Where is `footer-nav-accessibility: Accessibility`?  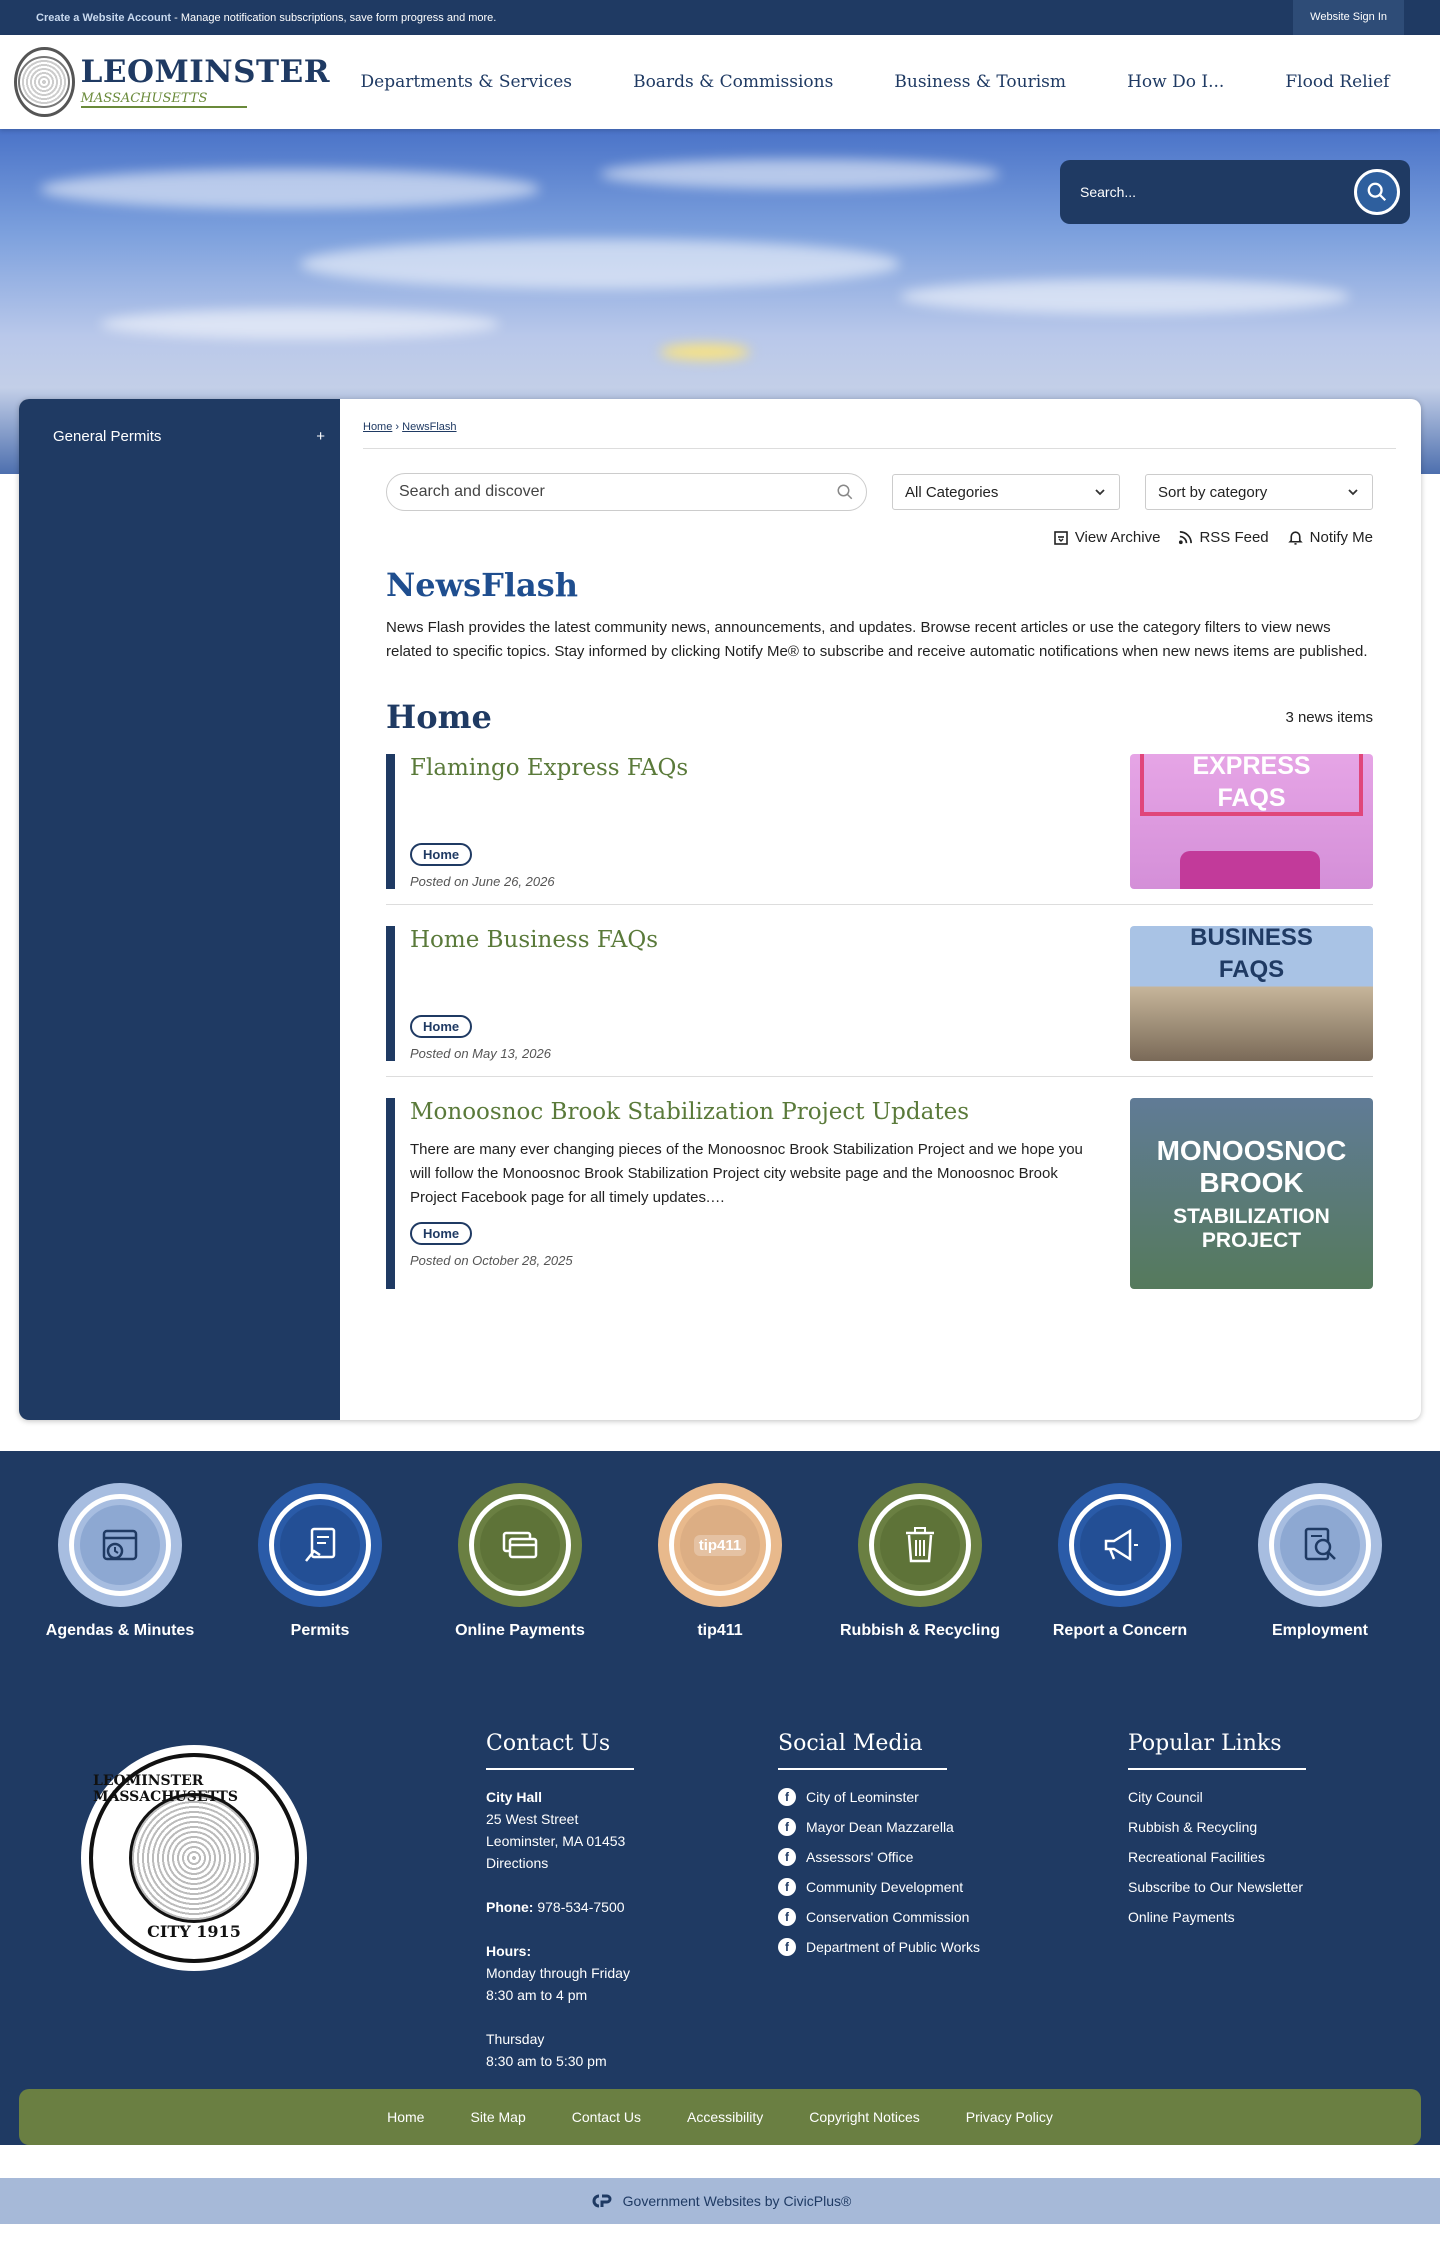
footer-nav-accessibility: Accessibility is located at coordinates (725, 2117).